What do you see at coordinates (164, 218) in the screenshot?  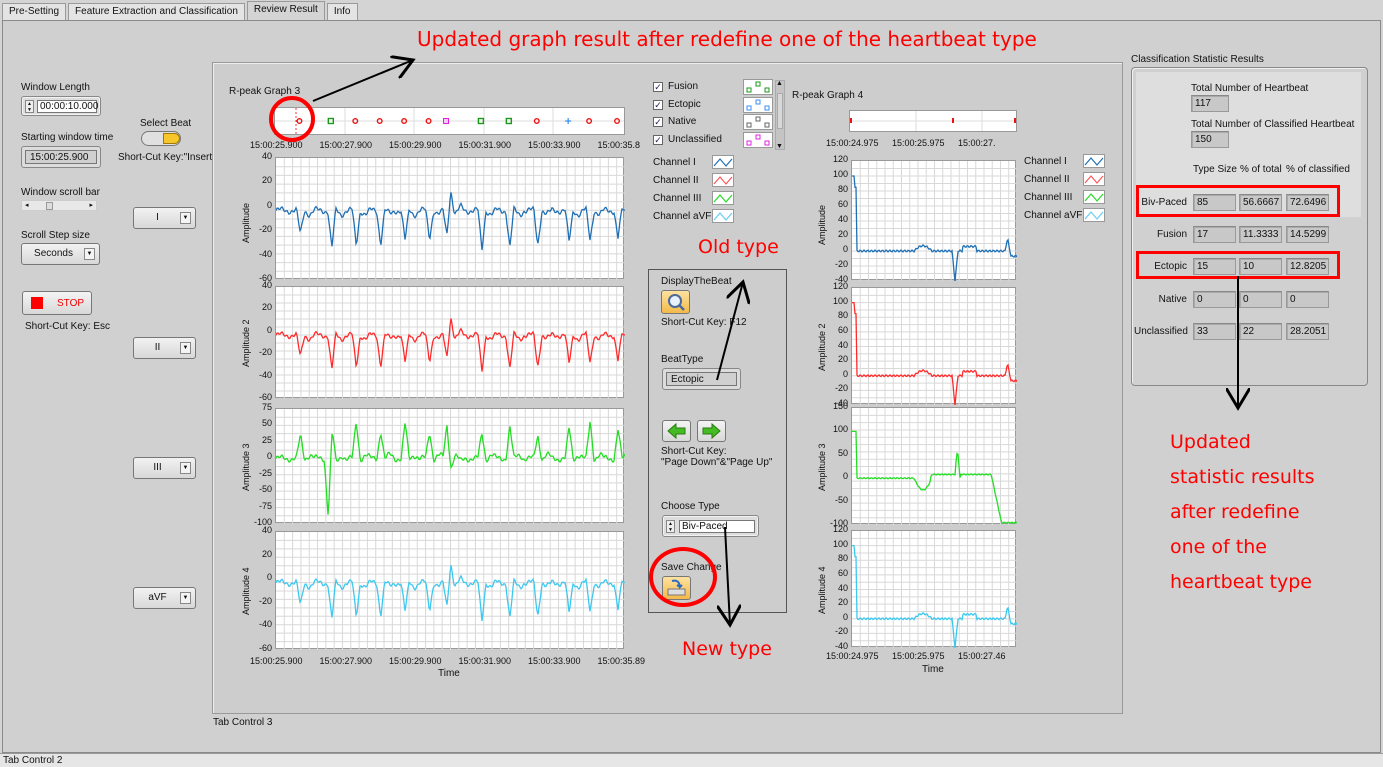 I see `channel-select-1: I ▼` at bounding box center [164, 218].